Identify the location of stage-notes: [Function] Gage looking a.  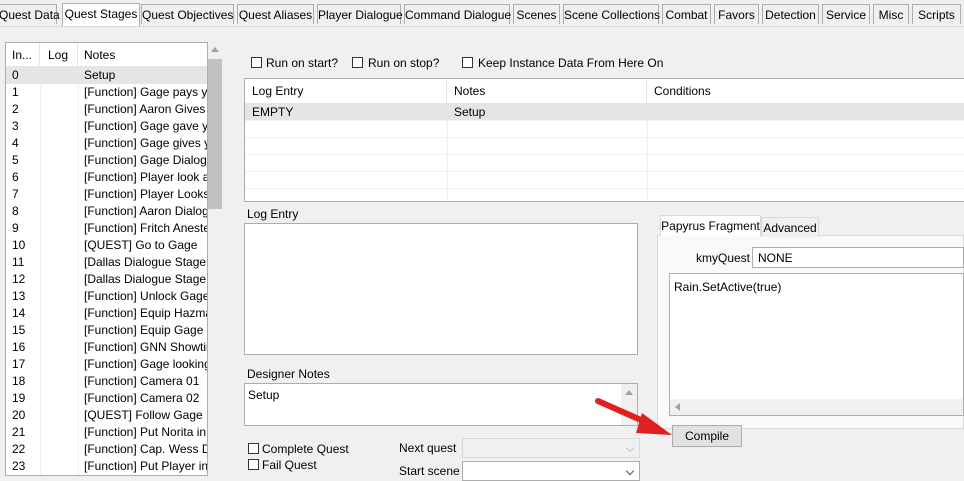
(145, 364).